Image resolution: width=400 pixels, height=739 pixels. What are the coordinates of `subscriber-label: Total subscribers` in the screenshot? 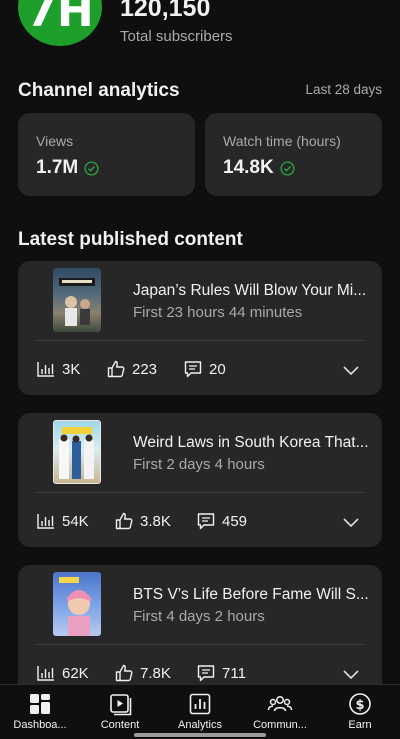 It's located at (176, 36).